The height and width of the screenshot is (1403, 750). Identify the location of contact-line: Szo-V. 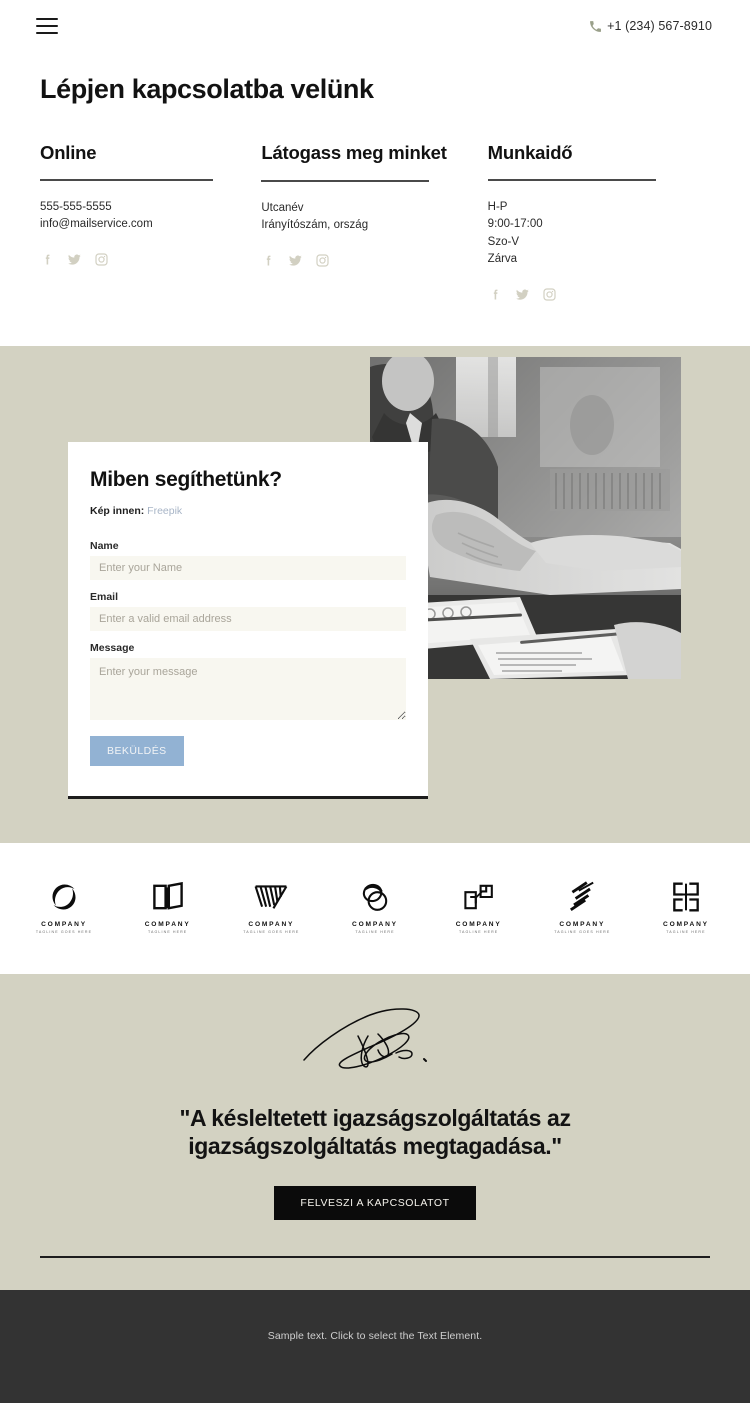
(503, 241).